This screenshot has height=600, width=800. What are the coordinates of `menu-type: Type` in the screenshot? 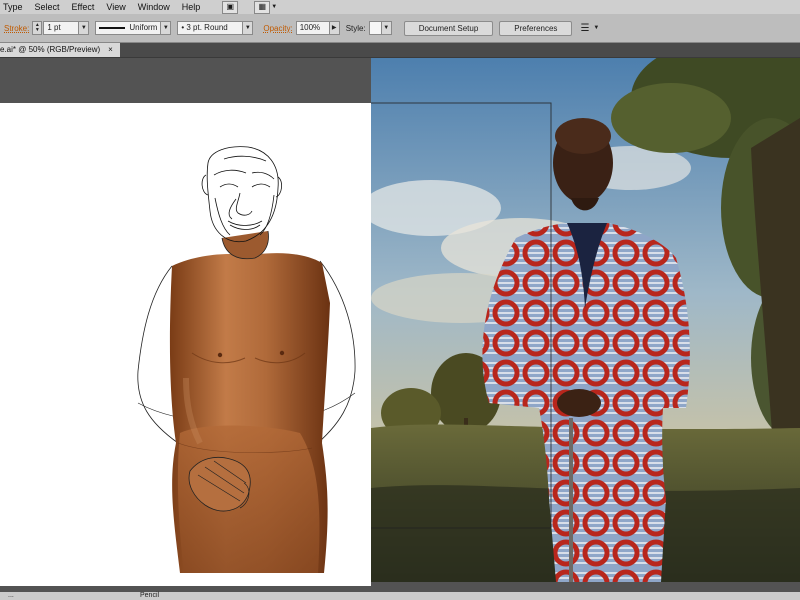 It's located at (14, 7).